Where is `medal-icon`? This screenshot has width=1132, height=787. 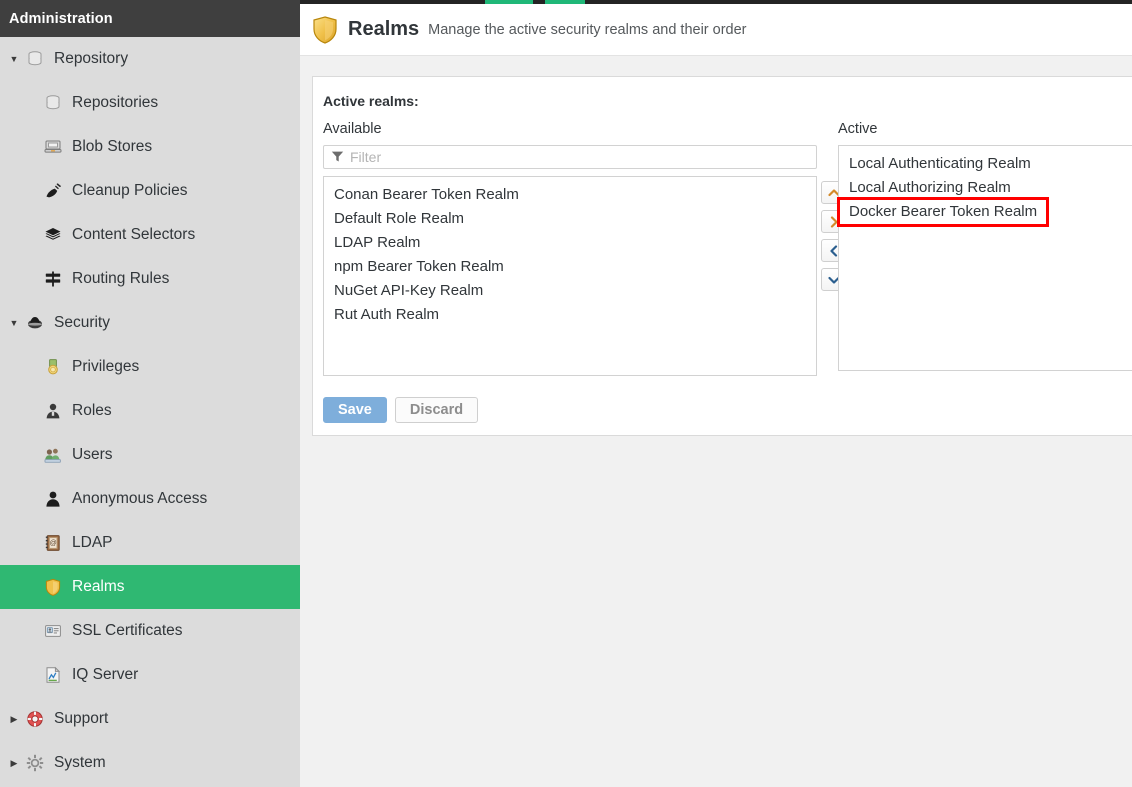
medal-icon is located at coordinates (53, 367).